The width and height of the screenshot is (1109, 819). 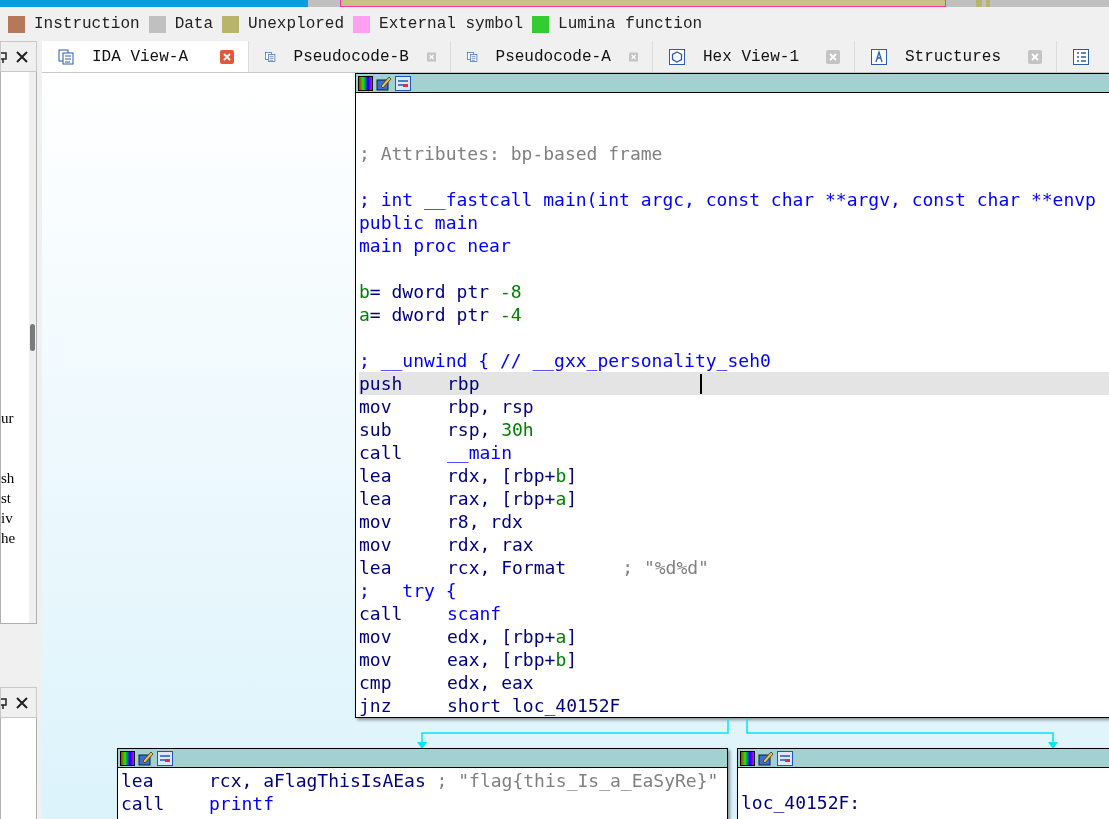 What do you see at coordinates (435, 245) in the screenshot?
I see `code-text: main proc near` at bounding box center [435, 245].